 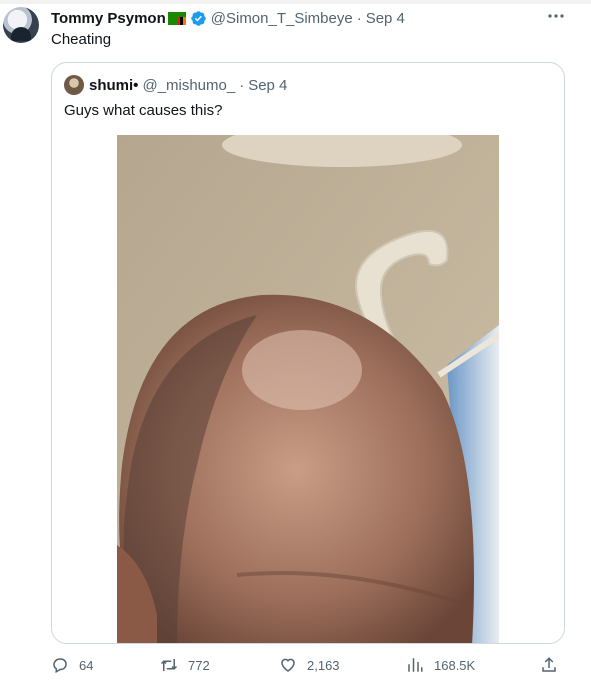 I want to click on views-icon, so click(x=415, y=665).